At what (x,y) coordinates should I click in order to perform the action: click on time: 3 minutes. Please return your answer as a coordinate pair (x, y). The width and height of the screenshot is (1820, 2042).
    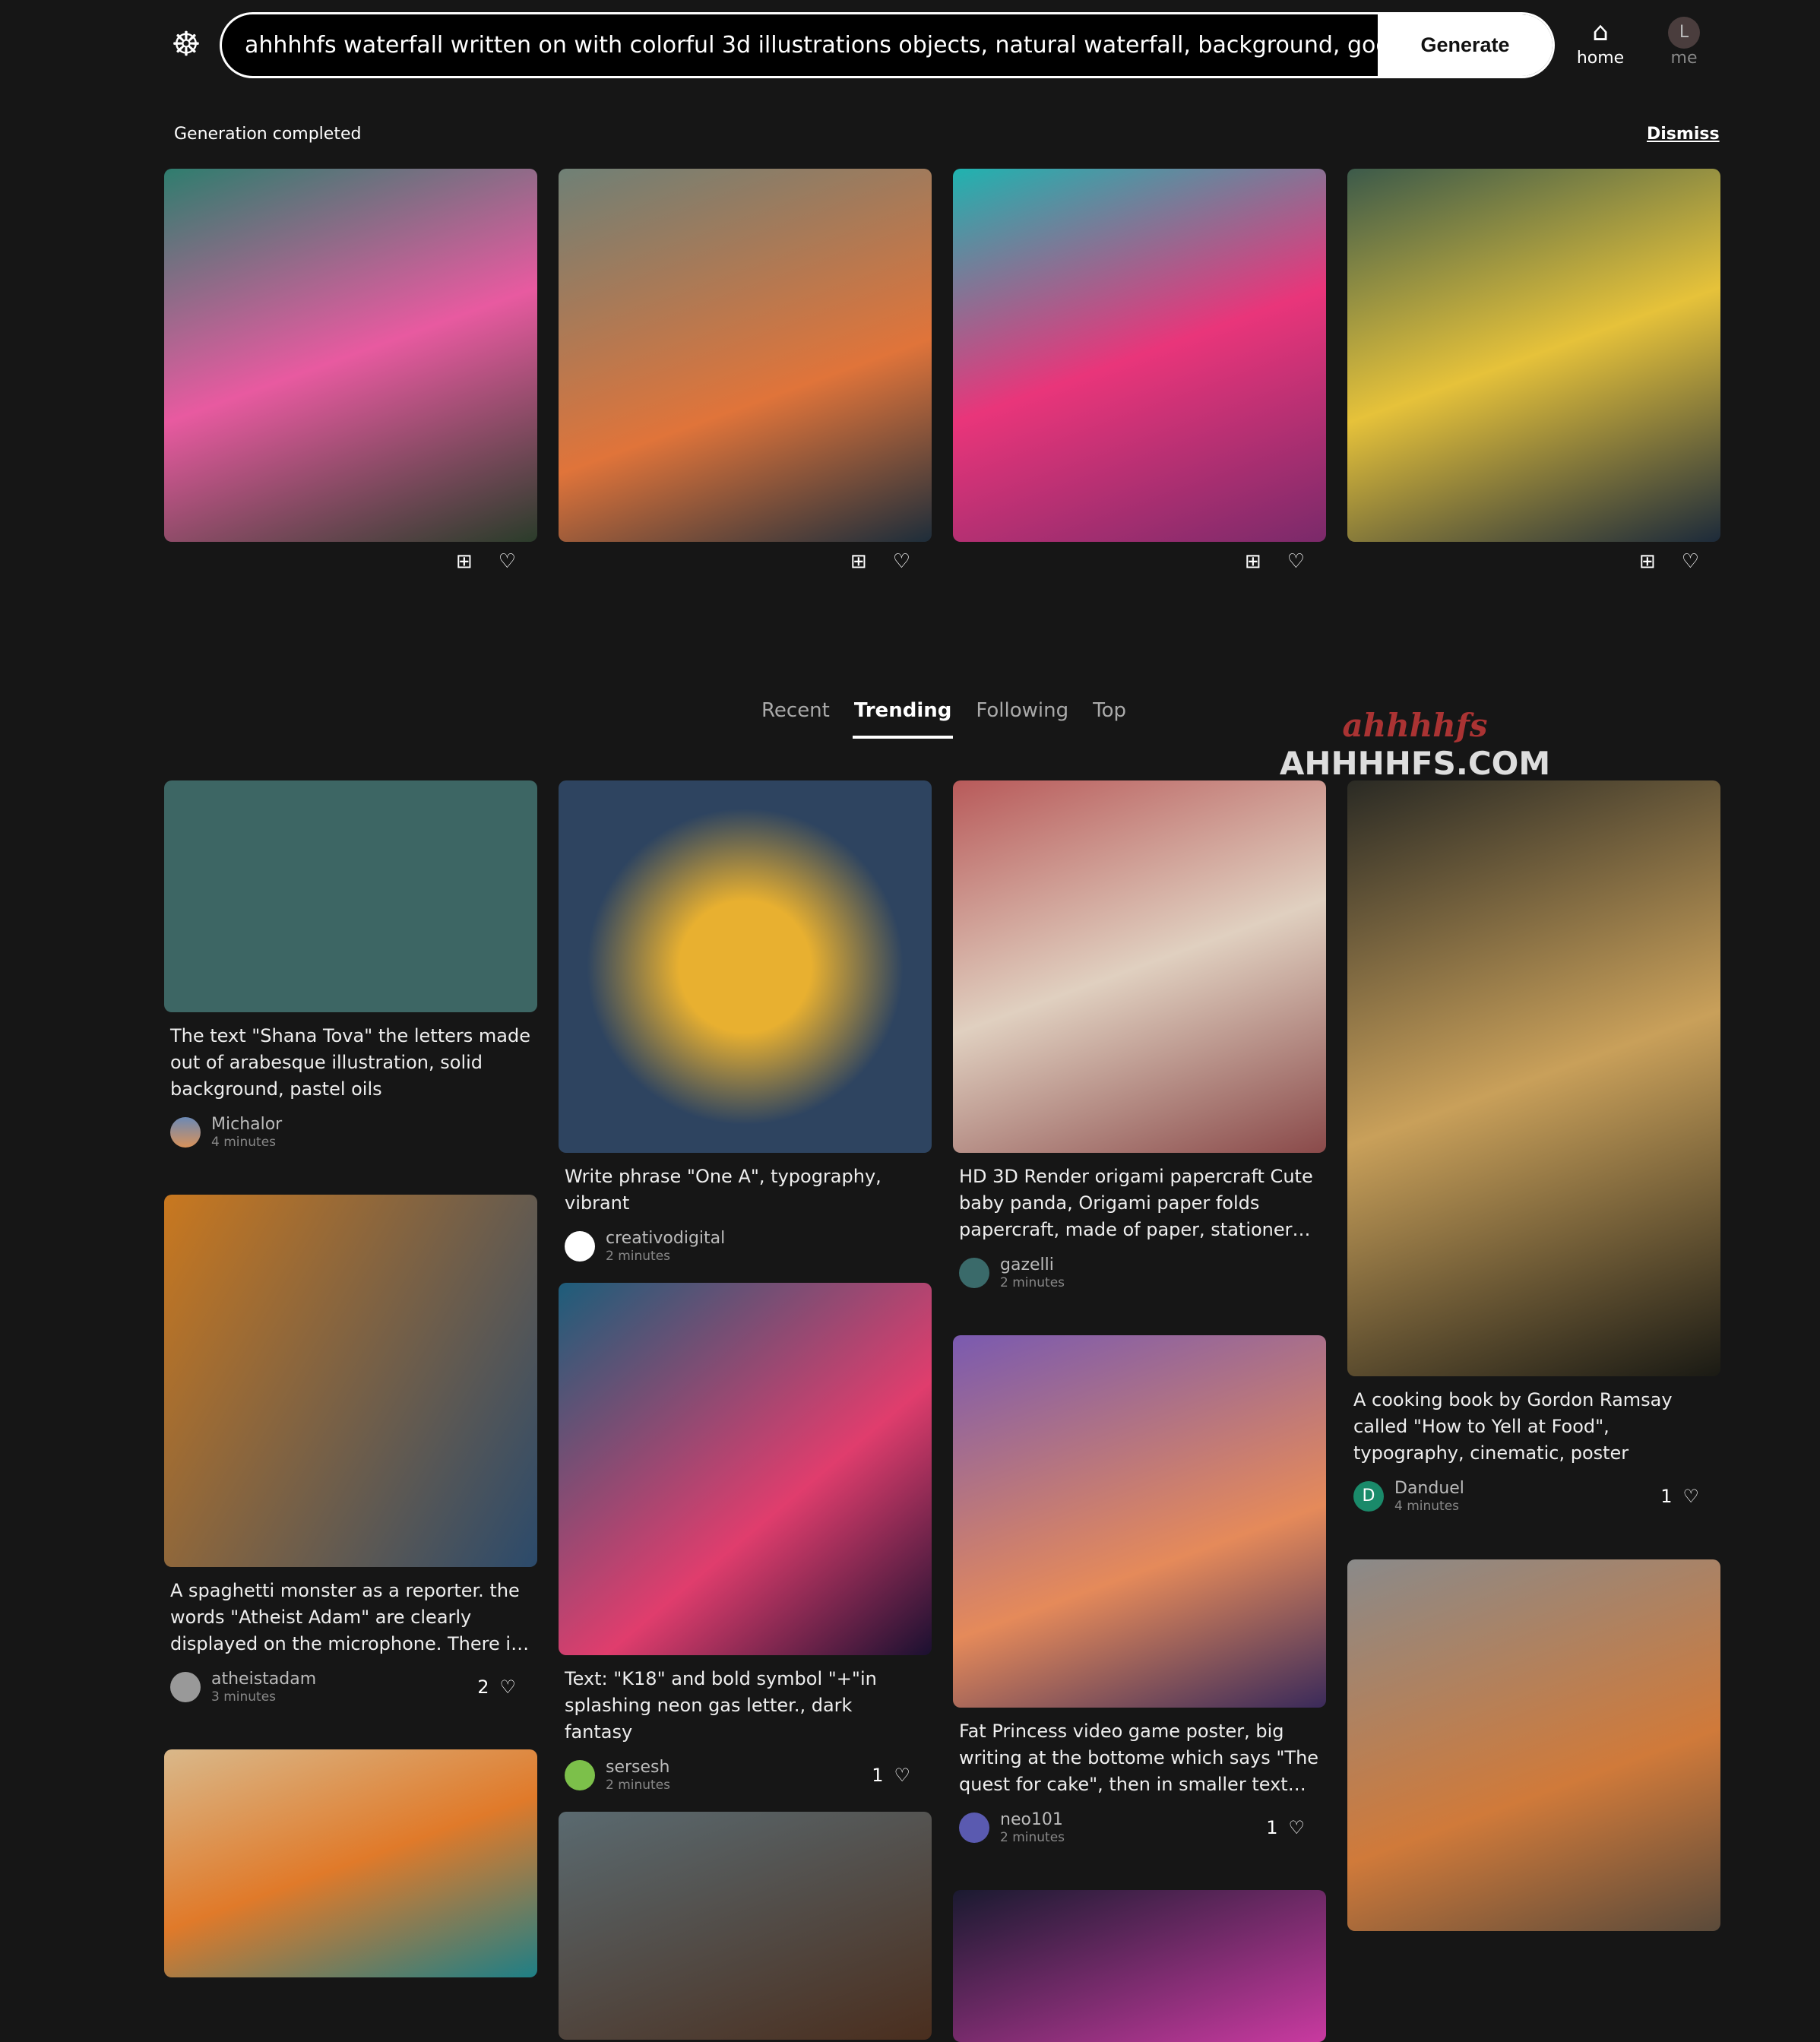
    Looking at the image, I should click on (244, 1697).